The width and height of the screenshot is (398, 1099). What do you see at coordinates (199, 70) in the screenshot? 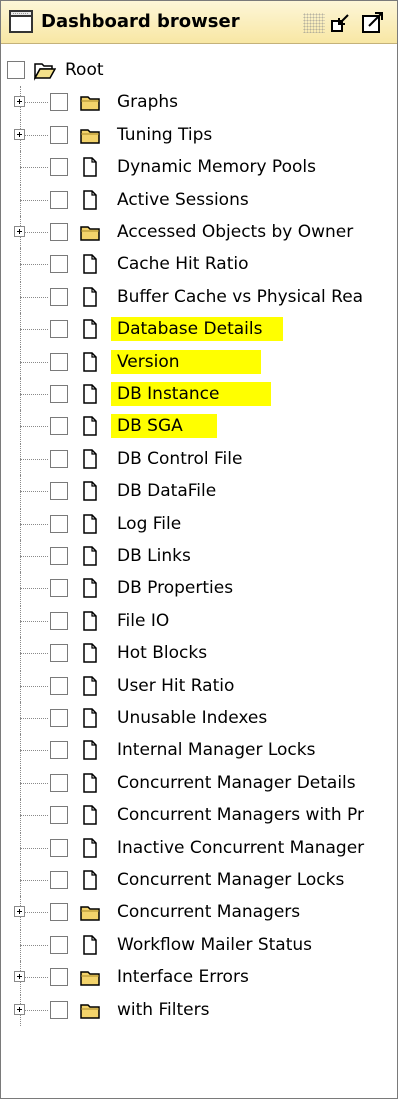
I see `tree-root: Root` at bounding box center [199, 70].